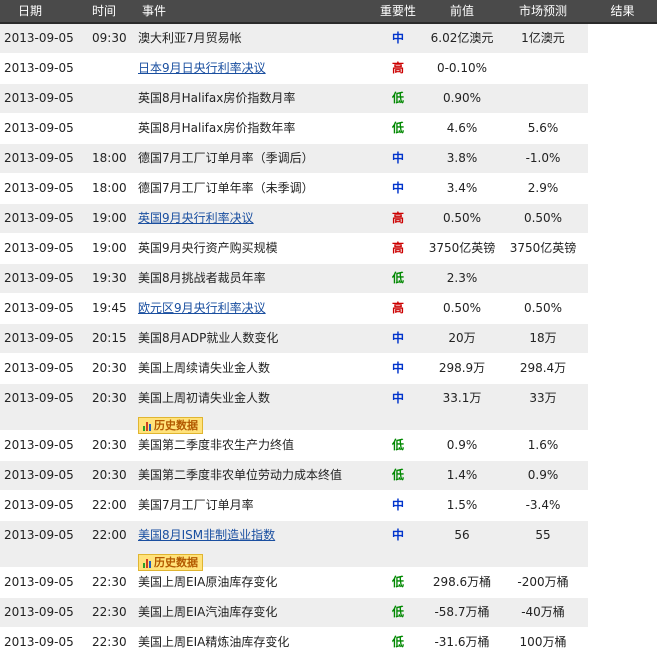 The image size is (657, 668). Describe the element at coordinates (622, 346) in the screenshot. I see `result-column-blank` at that location.